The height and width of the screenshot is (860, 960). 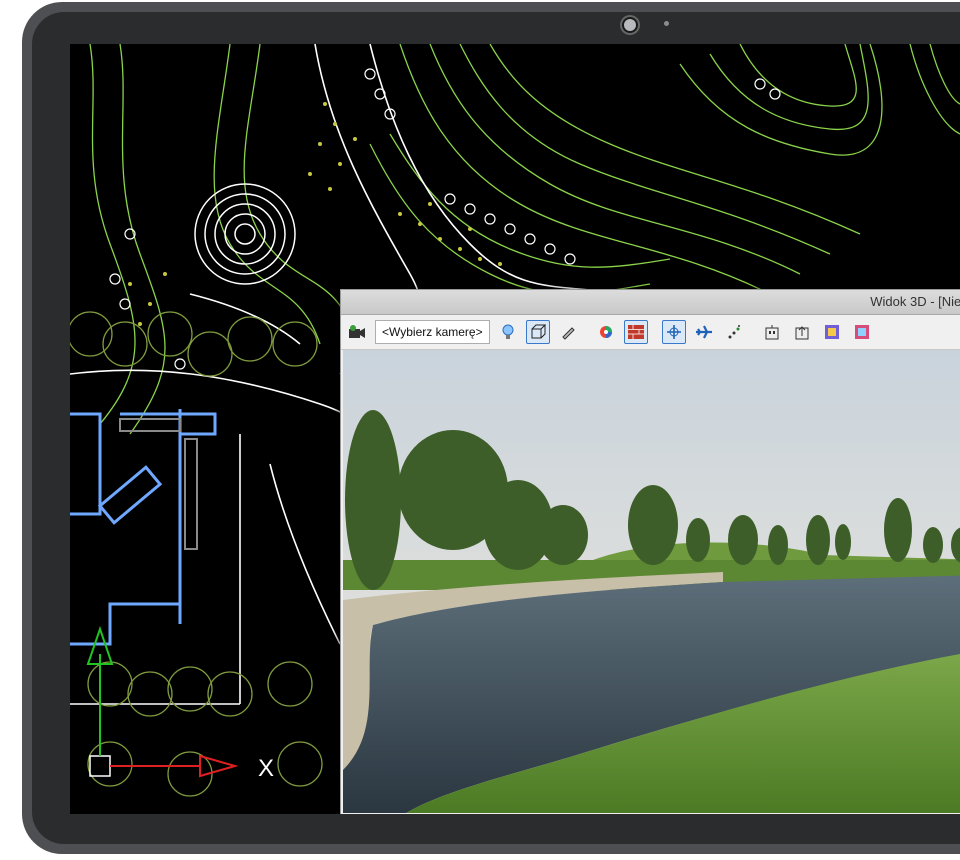 I want to click on trees, so click(x=196, y=554).